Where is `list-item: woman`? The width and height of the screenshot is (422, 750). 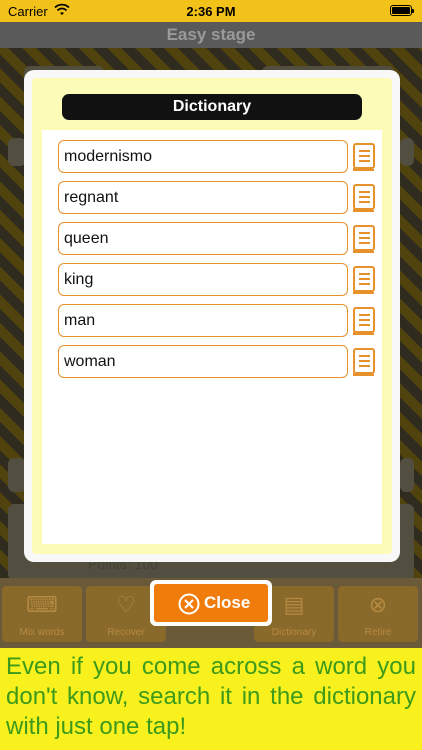 list-item: woman is located at coordinates (212, 361).